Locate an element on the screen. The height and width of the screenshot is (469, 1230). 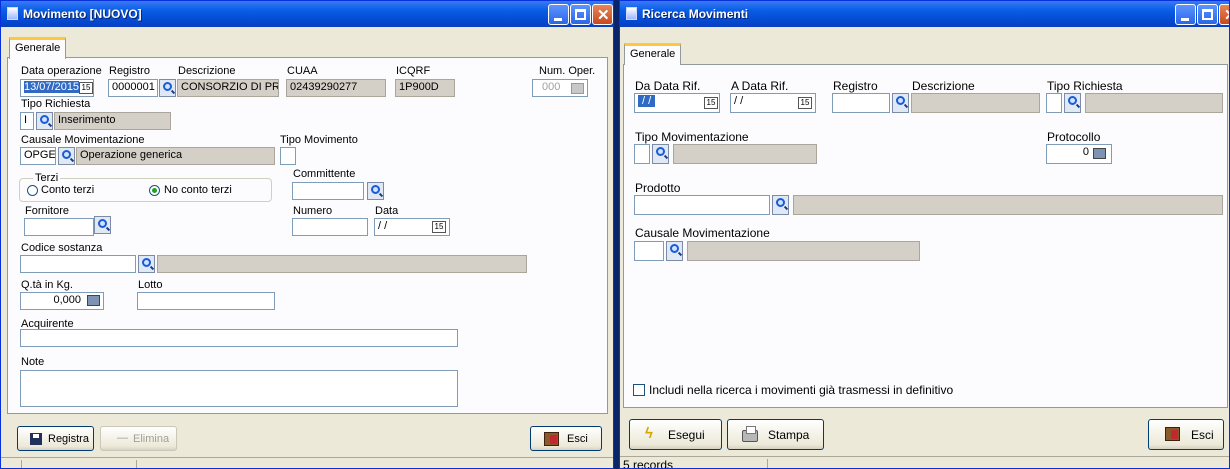
records-count: 5 records is located at coordinates (648, 463).